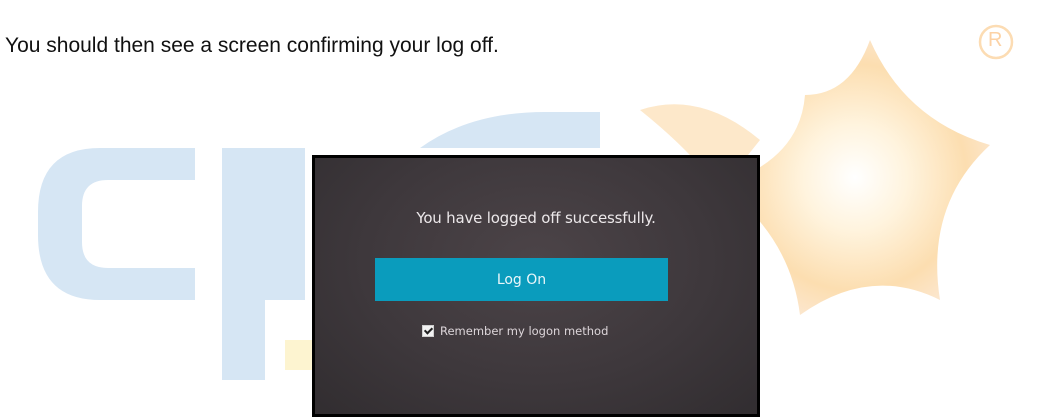  Describe the element at coordinates (521, 279) in the screenshot. I see `logon-button: Log On` at that location.